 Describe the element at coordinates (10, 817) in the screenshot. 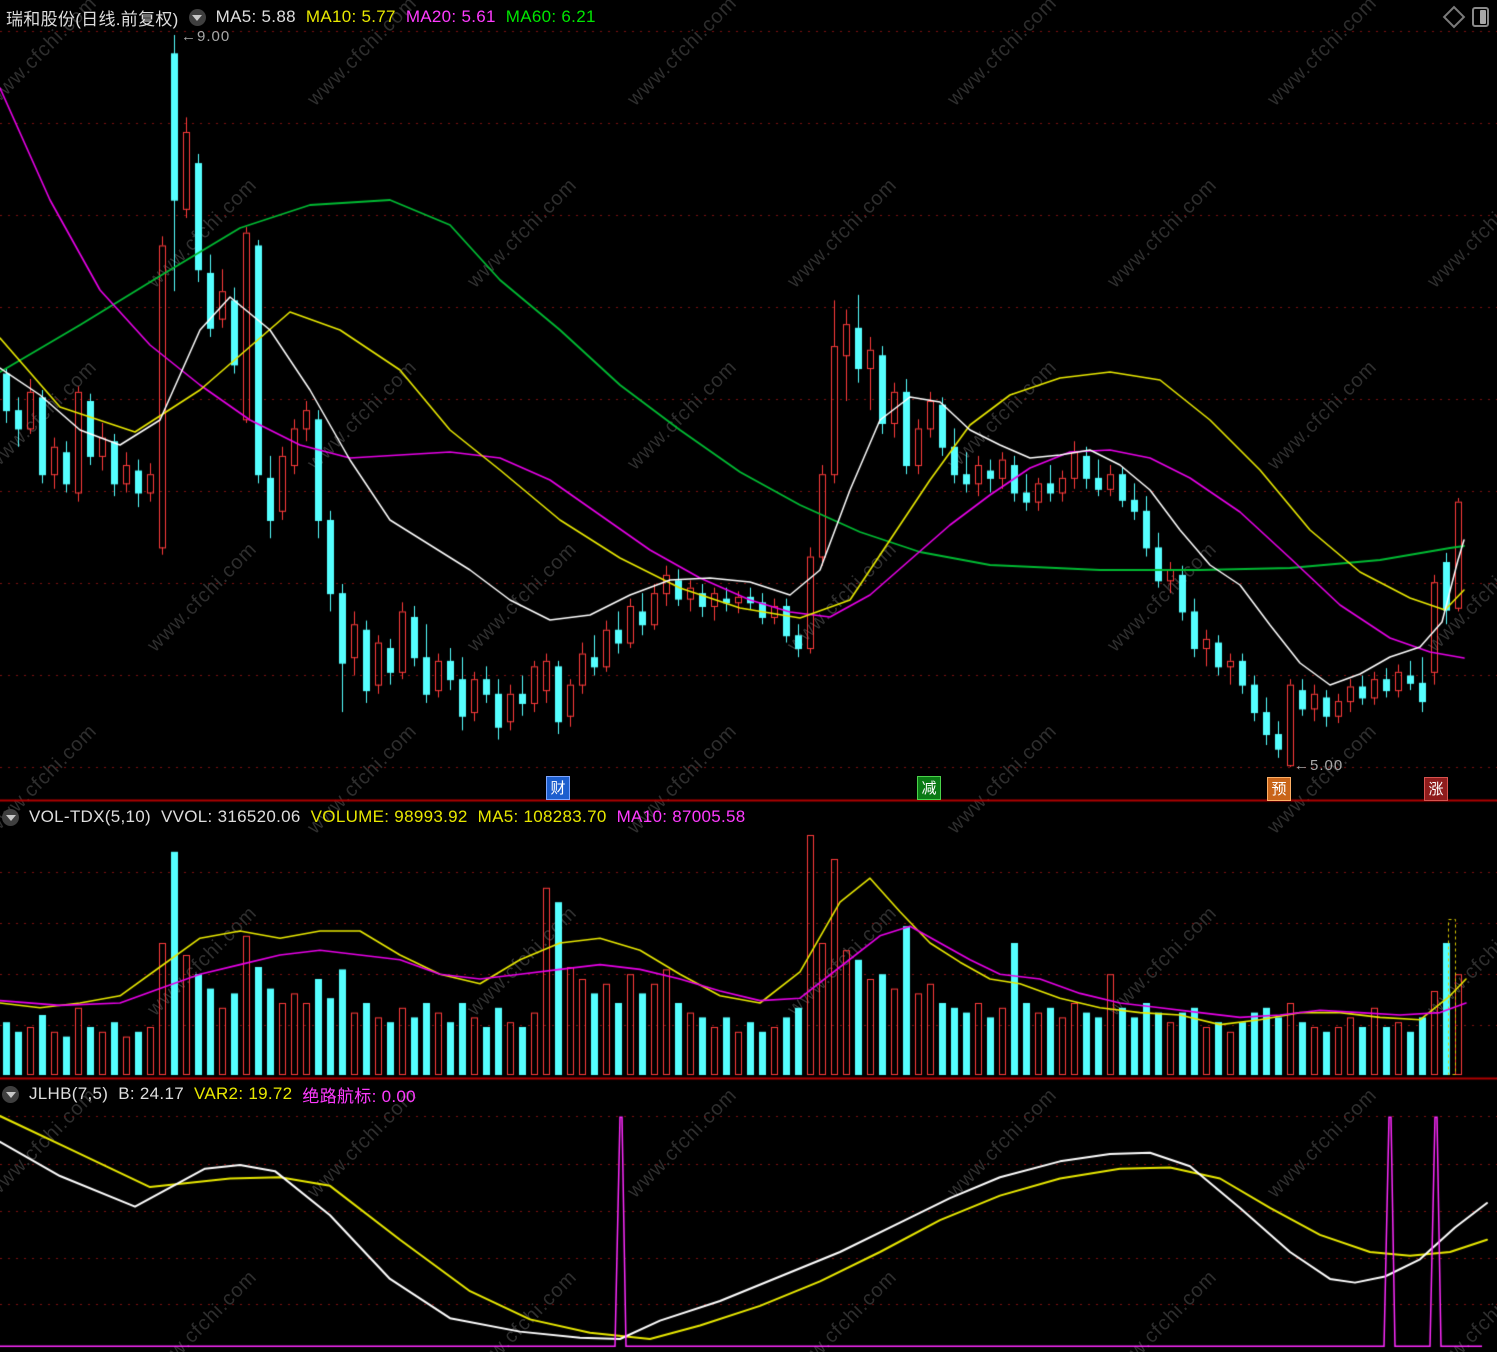

I see `volume-collapse-chevron-icon` at that location.